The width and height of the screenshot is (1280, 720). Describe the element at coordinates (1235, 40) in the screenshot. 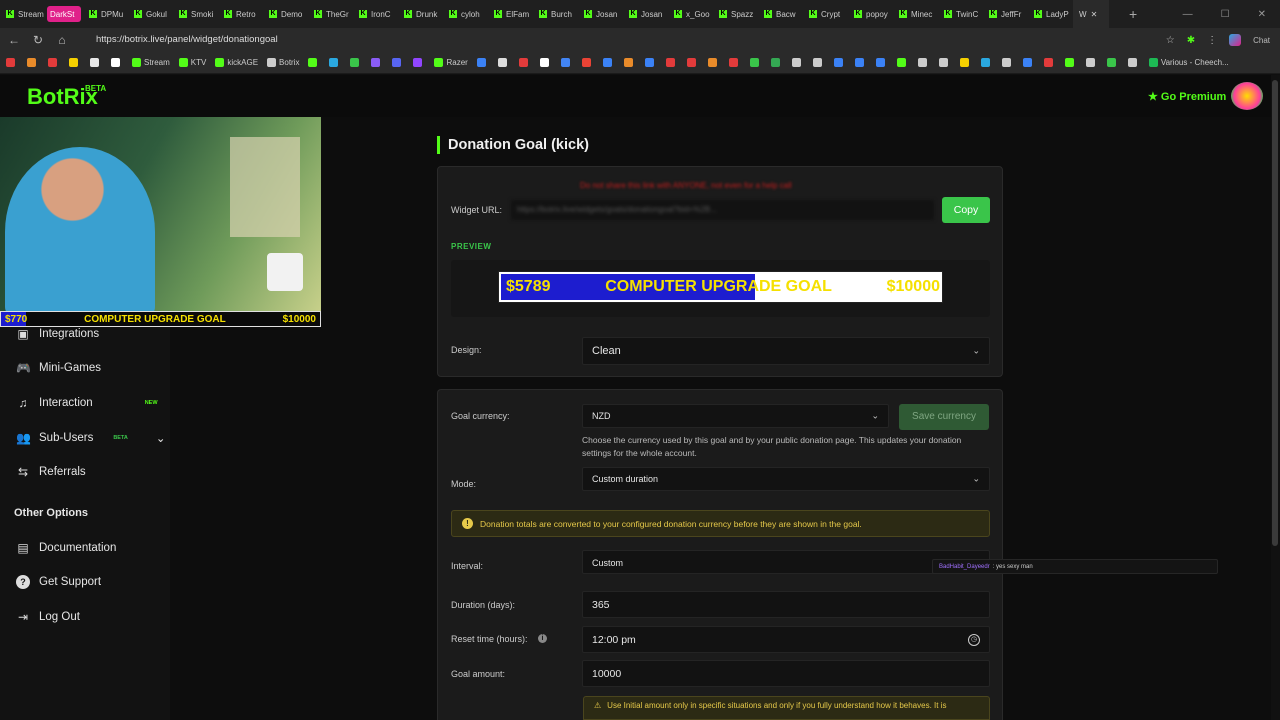

I see `copilot-icon` at that location.